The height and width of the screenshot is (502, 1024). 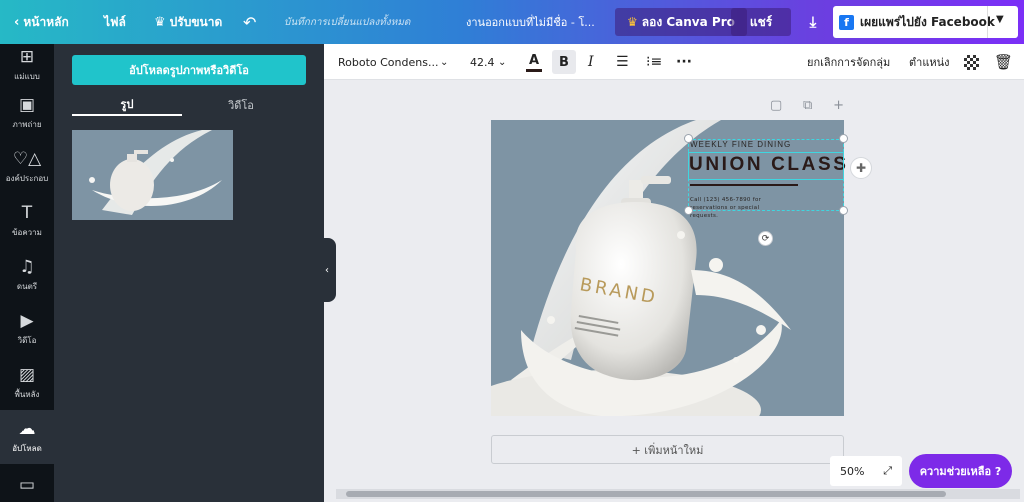 What do you see at coordinates (27, 178) in the screenshot?
I see `rail-label: องค์ประกอบ` at bounding box center [27, 178].